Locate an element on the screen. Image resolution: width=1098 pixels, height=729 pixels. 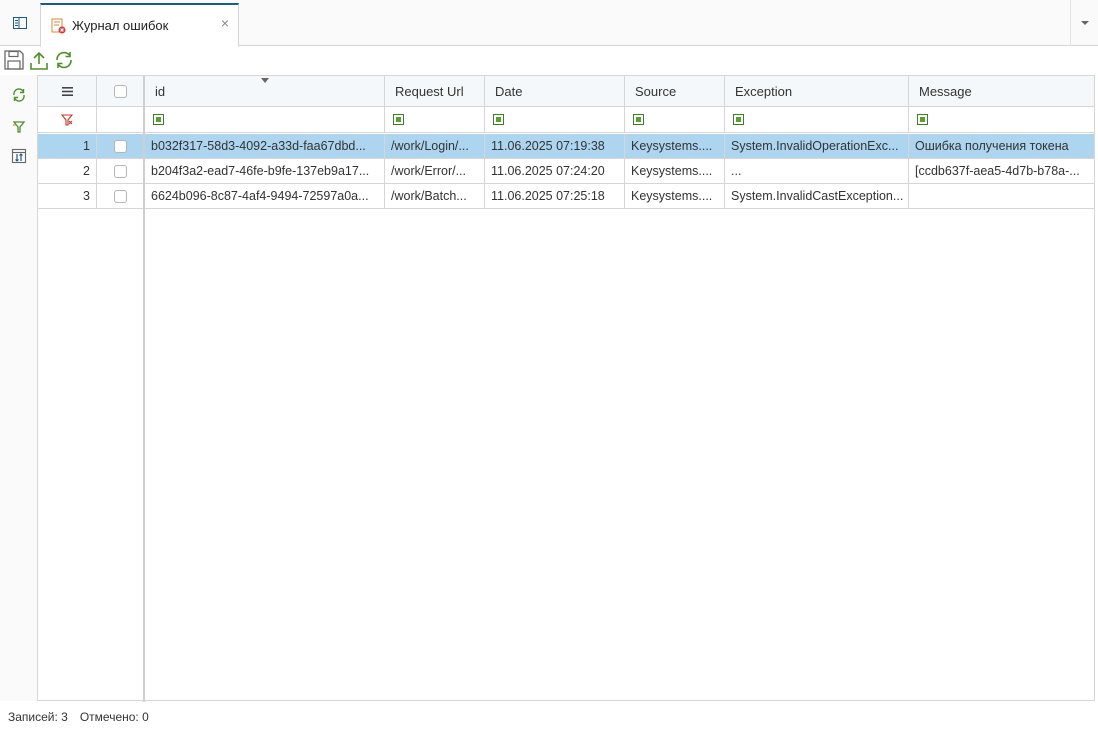
column-header-message: Message is located at coordinates (1001, 91).